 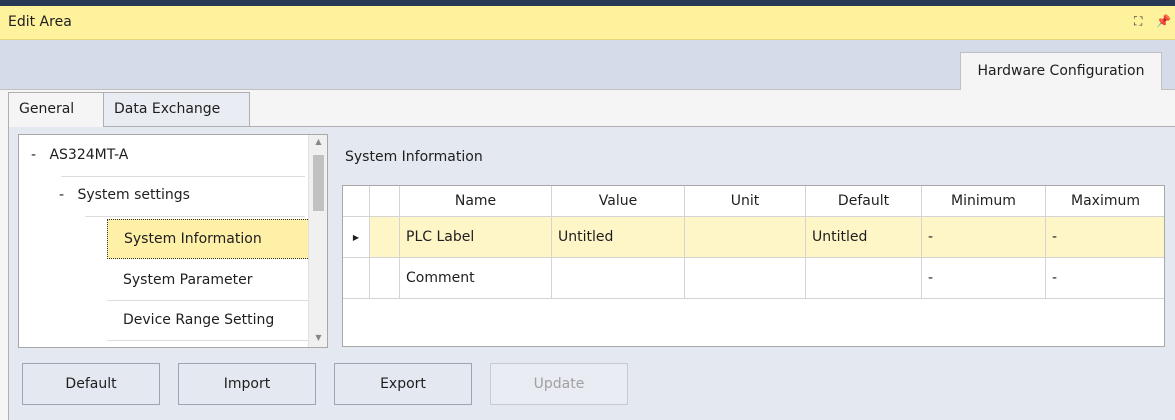 What do you see at coordinates (356, 237) in the screenshot?
I see `row-indicator-icon: ▶` at bounding box center [356, 237].